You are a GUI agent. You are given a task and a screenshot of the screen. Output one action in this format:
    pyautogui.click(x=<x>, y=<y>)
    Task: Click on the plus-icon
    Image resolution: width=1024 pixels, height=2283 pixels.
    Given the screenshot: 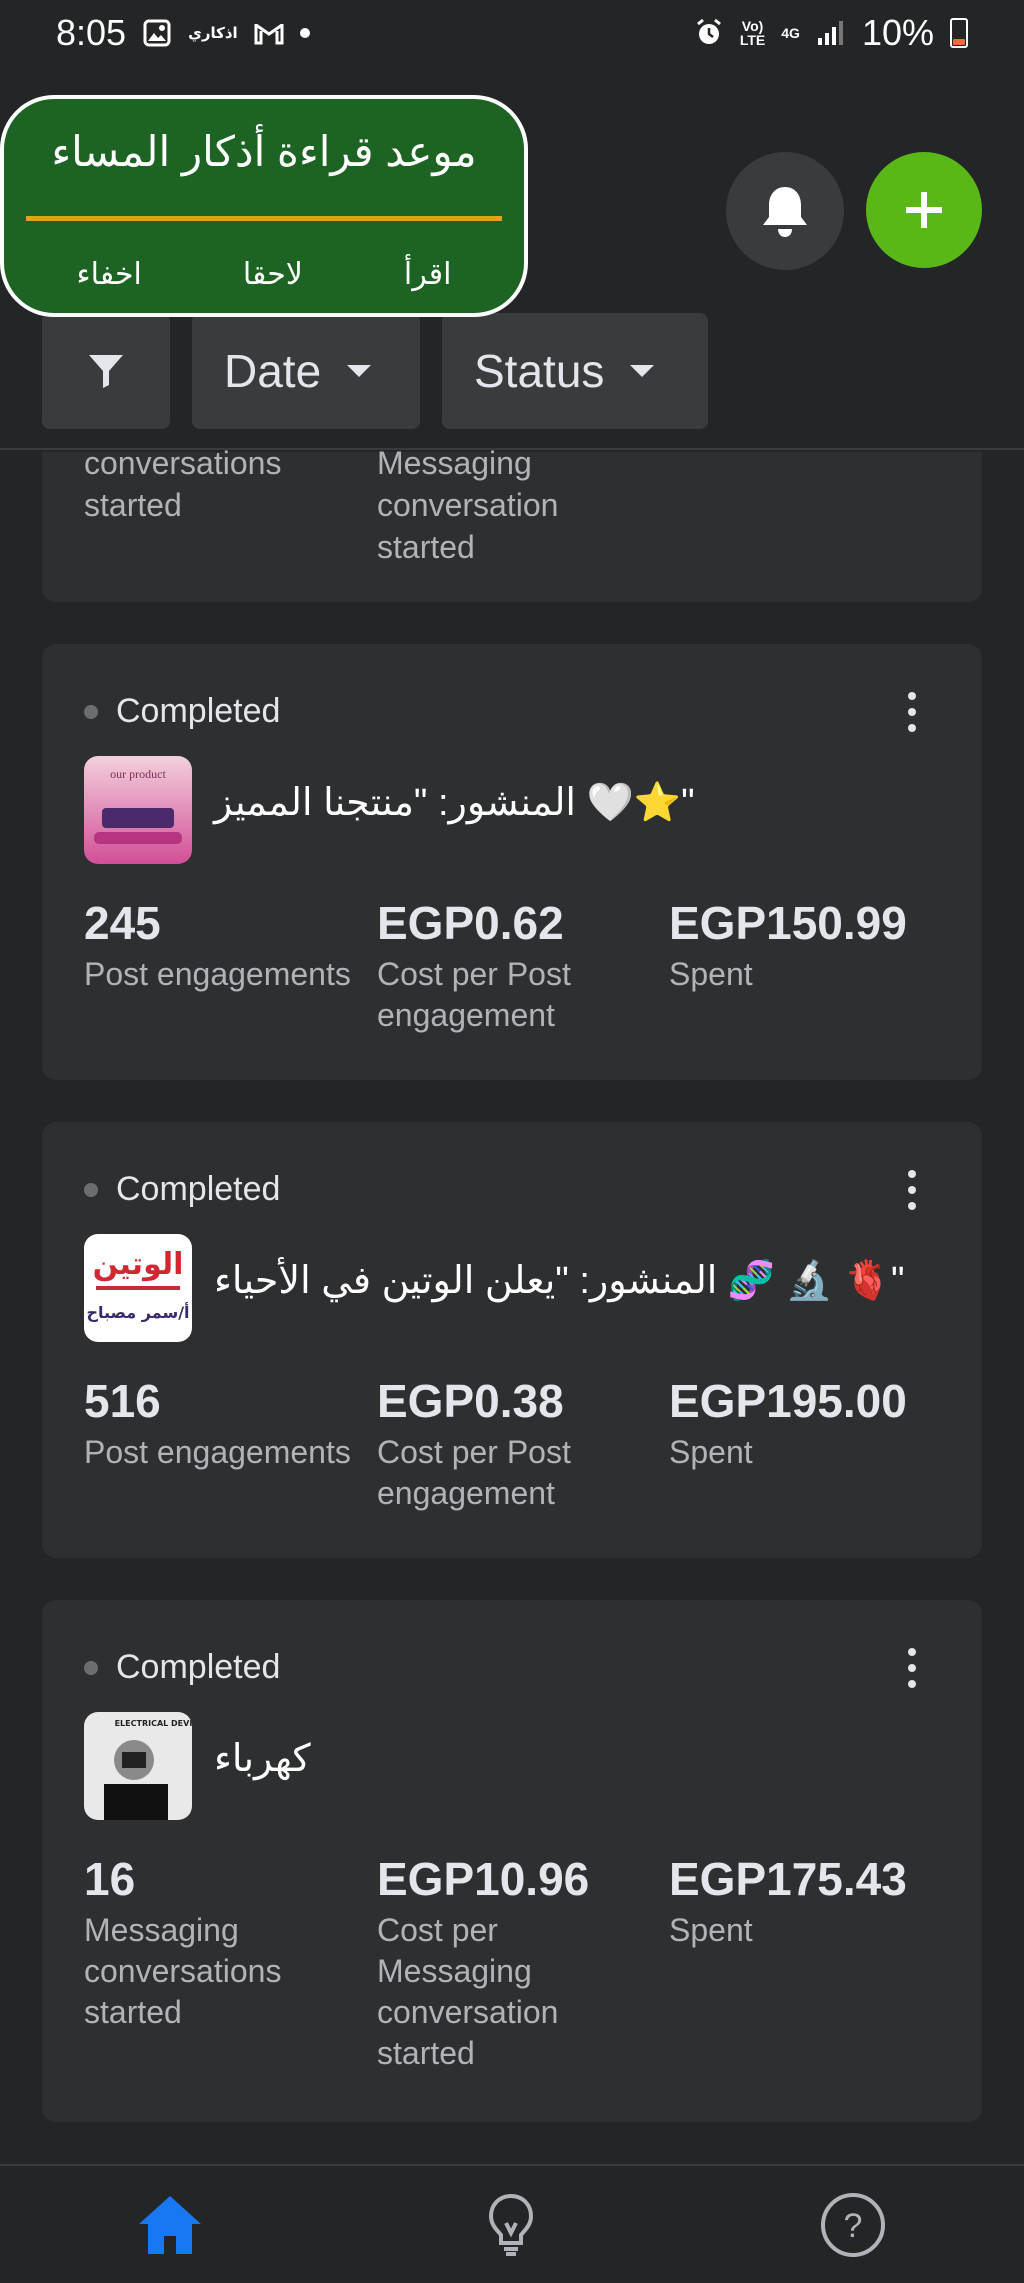 What is the action you would take?
    pyautogui.click(x=924, y=210)
    